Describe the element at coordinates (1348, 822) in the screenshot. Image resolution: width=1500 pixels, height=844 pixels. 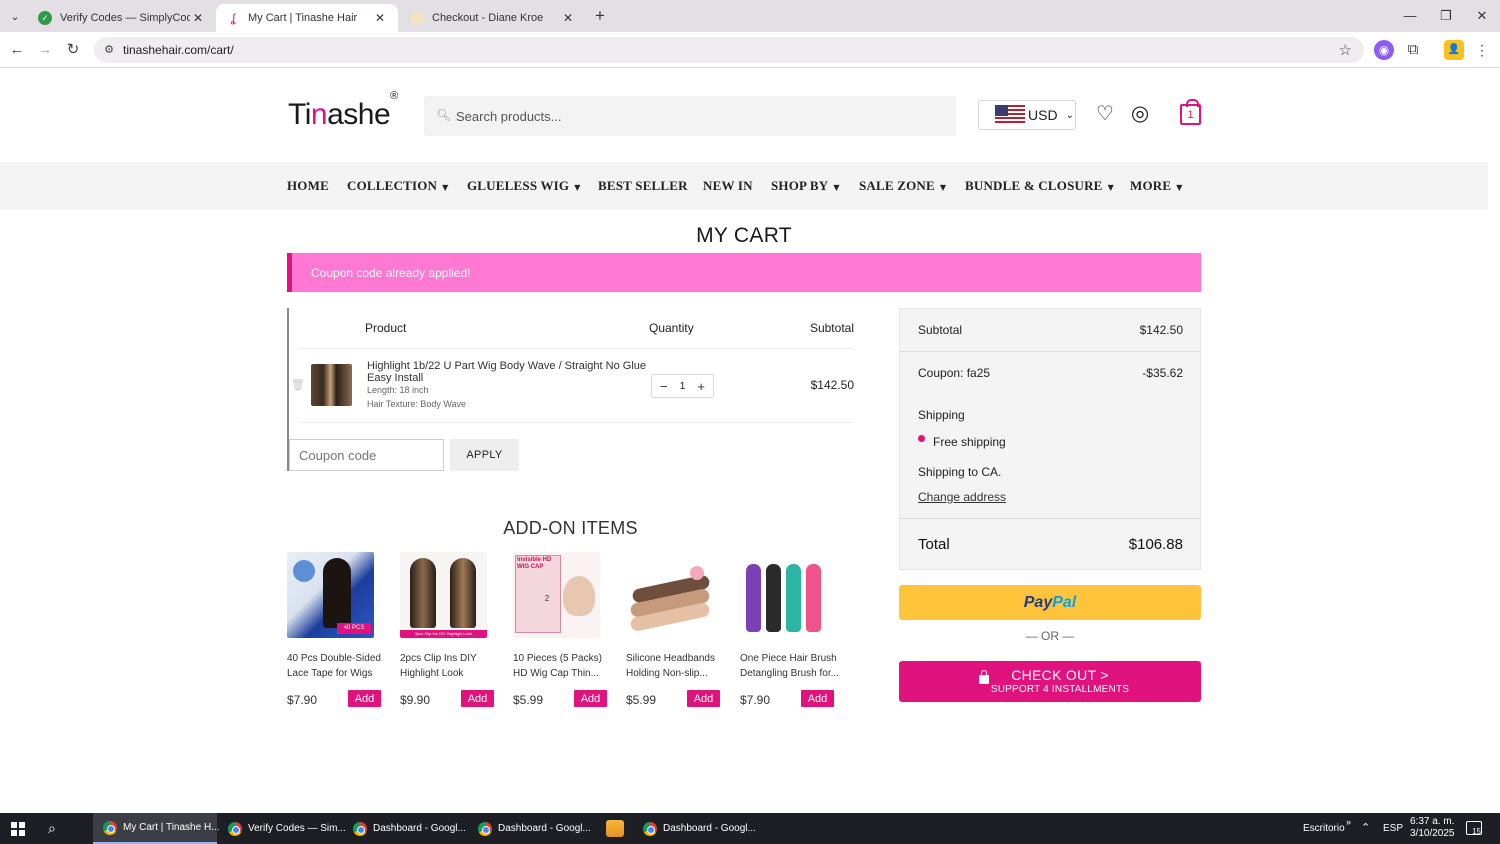
I see `toolbar-expand-icon: »` at that location.